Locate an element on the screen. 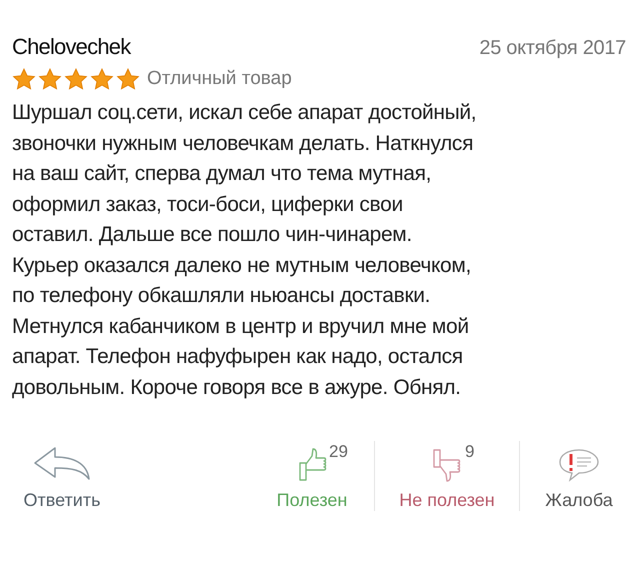  rating-verdict: Отличный товар is located at coordinates (219, 79).